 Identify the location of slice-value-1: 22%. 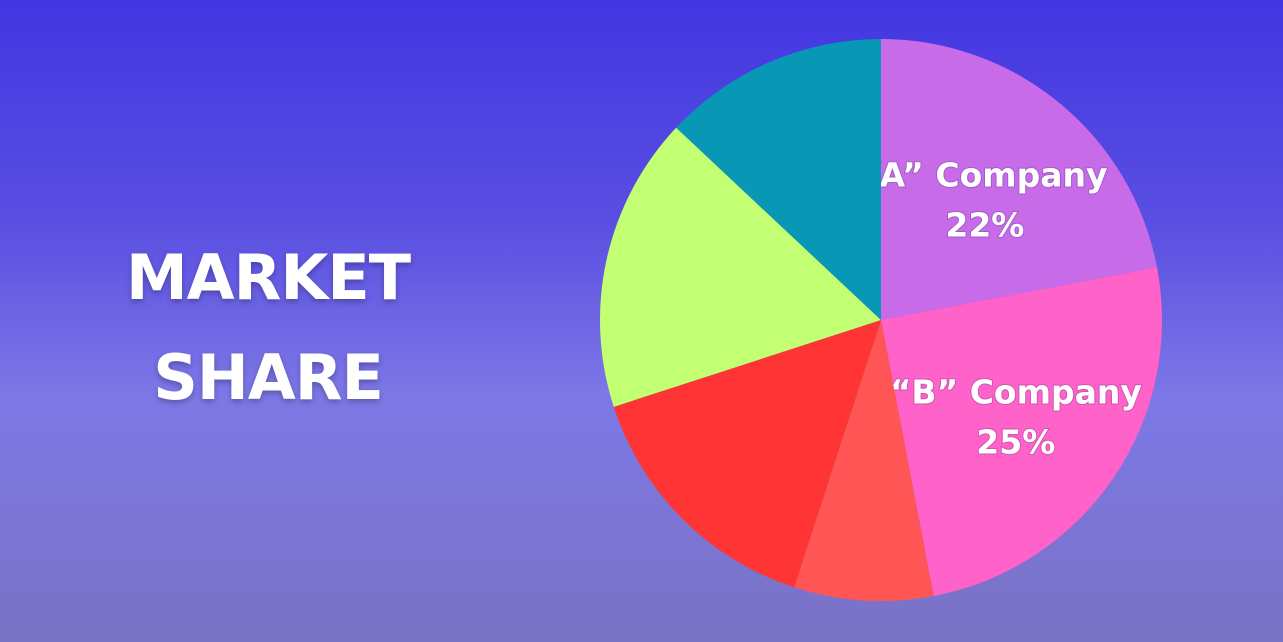
(984, 224).